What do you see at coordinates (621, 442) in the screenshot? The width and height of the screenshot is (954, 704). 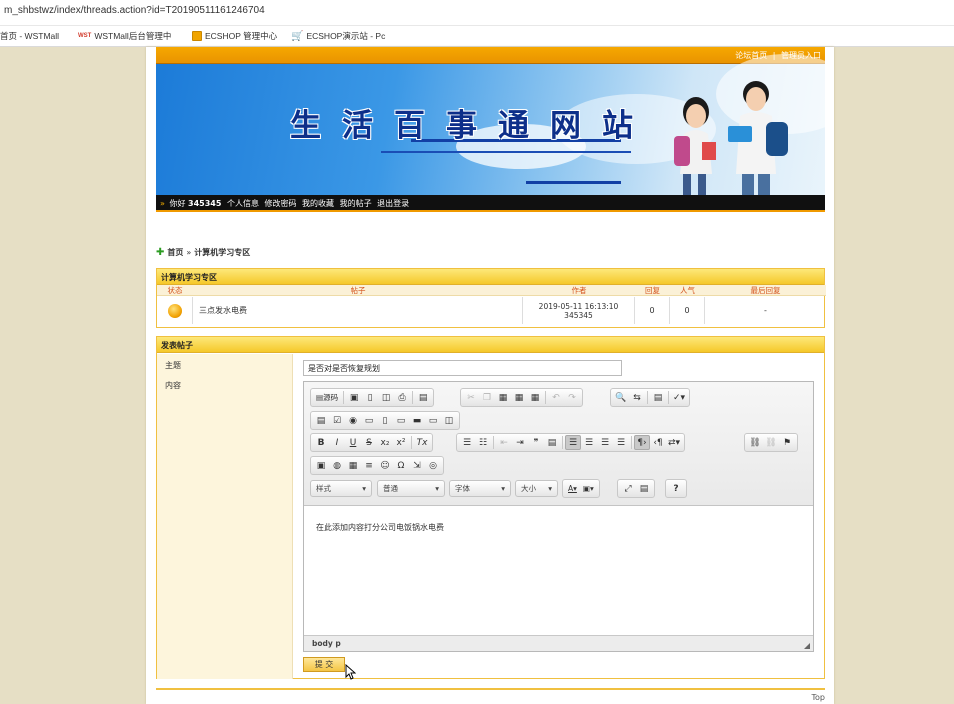 I see `align-justify-icon: ☰` at bounding box center [621, 442].